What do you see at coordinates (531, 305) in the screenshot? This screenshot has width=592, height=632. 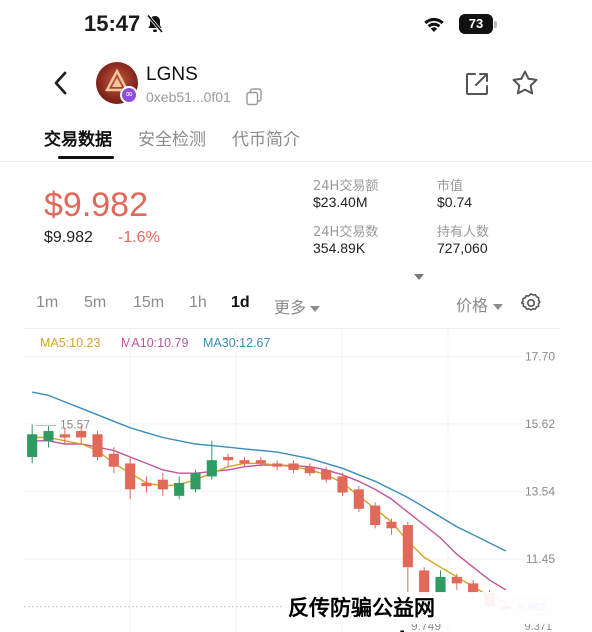 I see `chart-settings-gear-icon` at bounding box center [531, 305].